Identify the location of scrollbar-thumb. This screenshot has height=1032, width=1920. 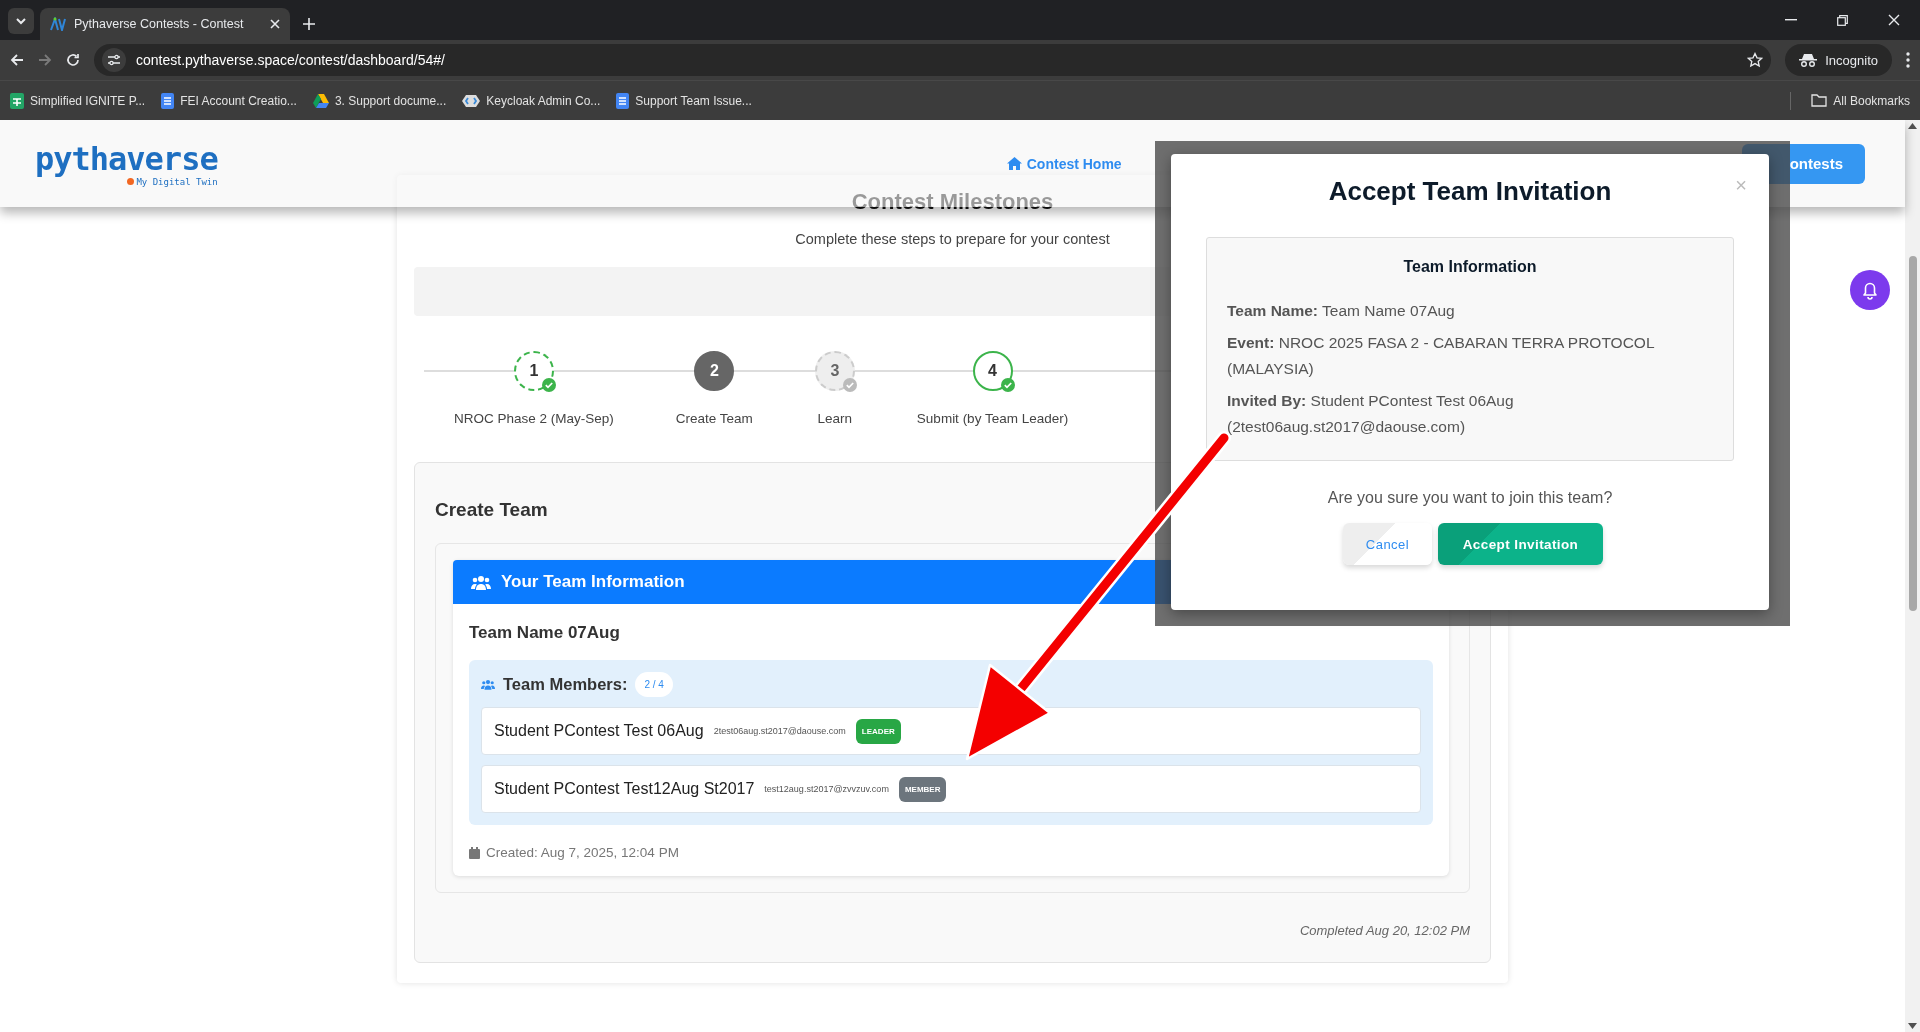
(1912, 433).